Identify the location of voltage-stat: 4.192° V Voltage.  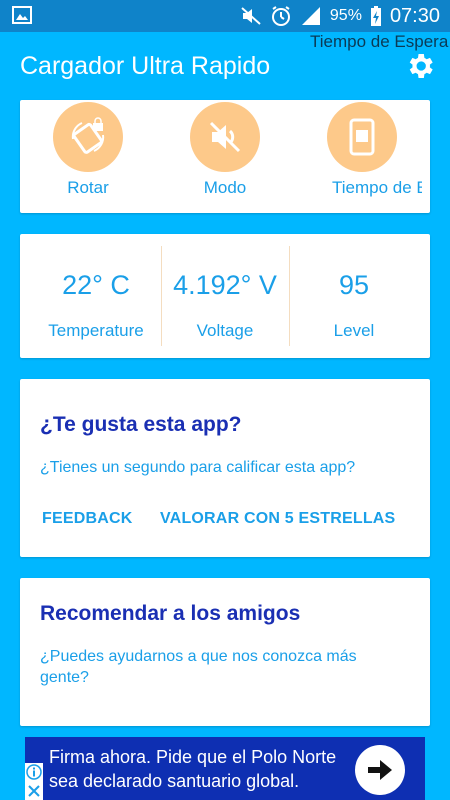
(225, 296).